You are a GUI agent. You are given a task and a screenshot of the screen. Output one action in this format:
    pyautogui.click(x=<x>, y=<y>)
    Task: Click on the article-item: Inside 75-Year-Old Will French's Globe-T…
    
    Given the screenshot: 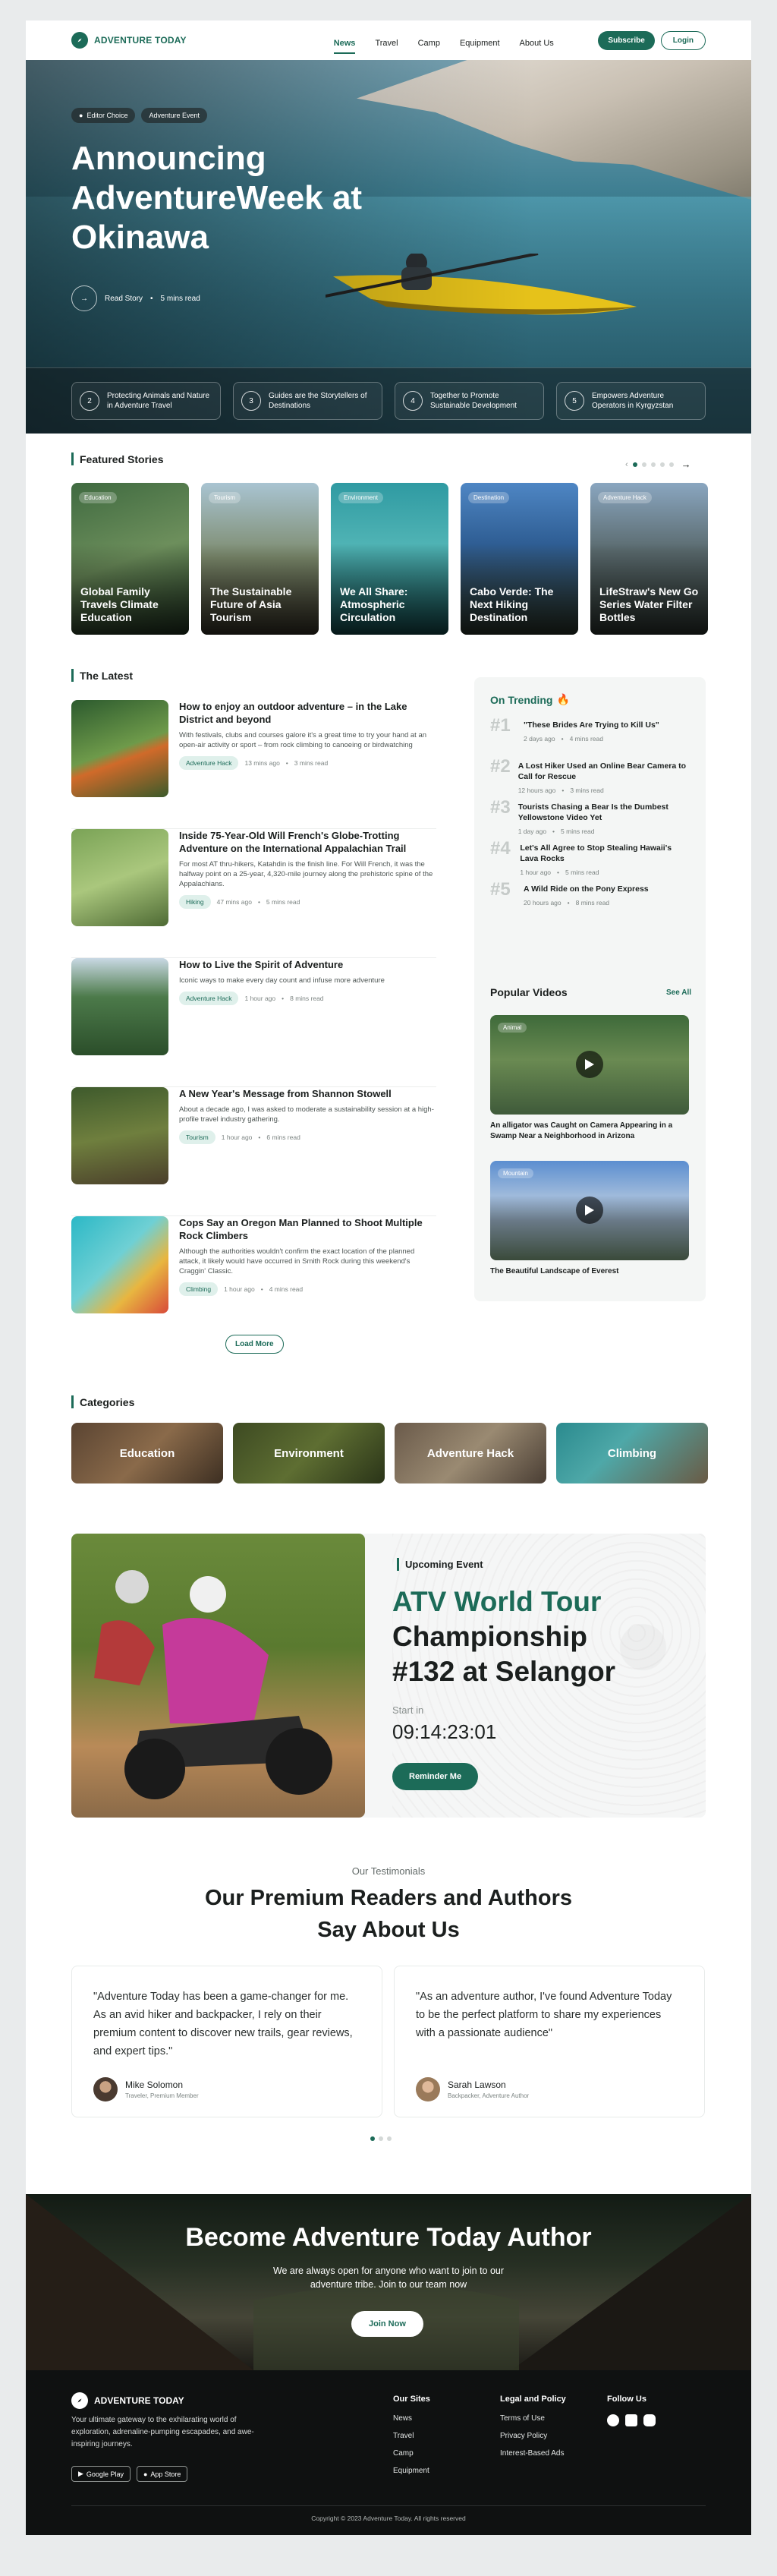 What is the action you would take?
    pyautogui.click(x=253, y=893)
    